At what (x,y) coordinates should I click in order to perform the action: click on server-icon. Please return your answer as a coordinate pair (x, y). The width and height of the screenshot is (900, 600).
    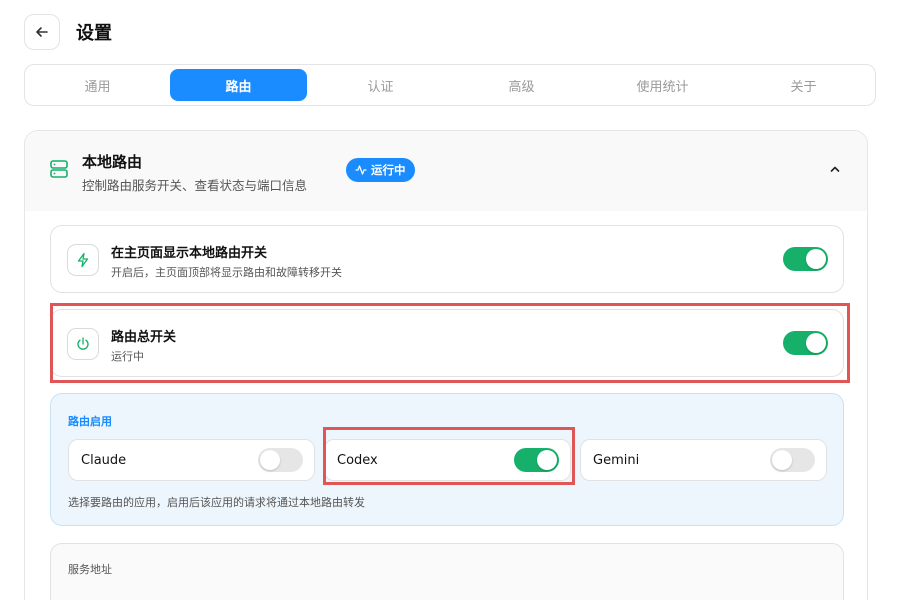
    Looking at the image, I should click on (59, 169).